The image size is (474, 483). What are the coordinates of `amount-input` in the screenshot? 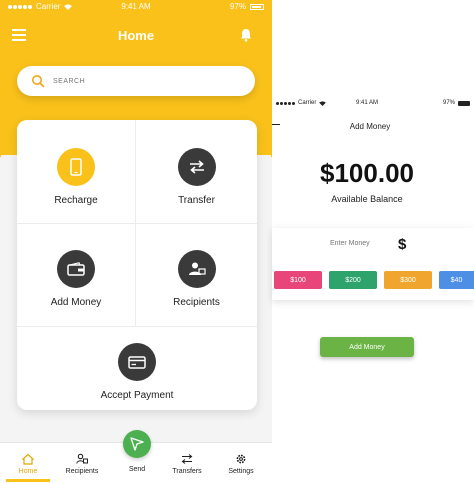 It's located at (365, 243).